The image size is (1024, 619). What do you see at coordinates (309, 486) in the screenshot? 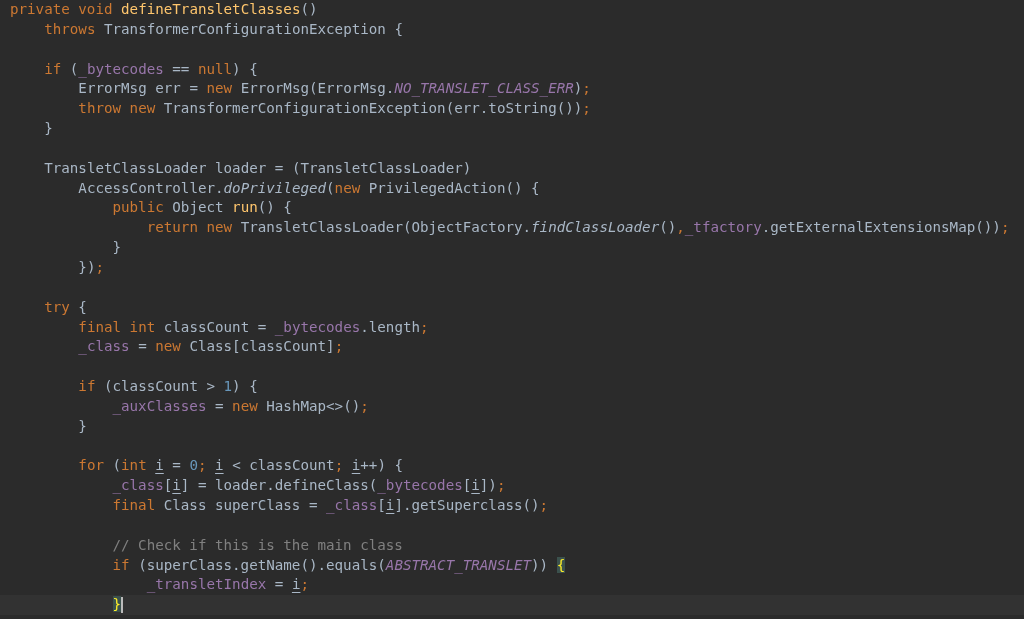
I see `code-line: _class[i] = loader.defineClass(_bytecodes[i]);` at bounding box center [309, 486].